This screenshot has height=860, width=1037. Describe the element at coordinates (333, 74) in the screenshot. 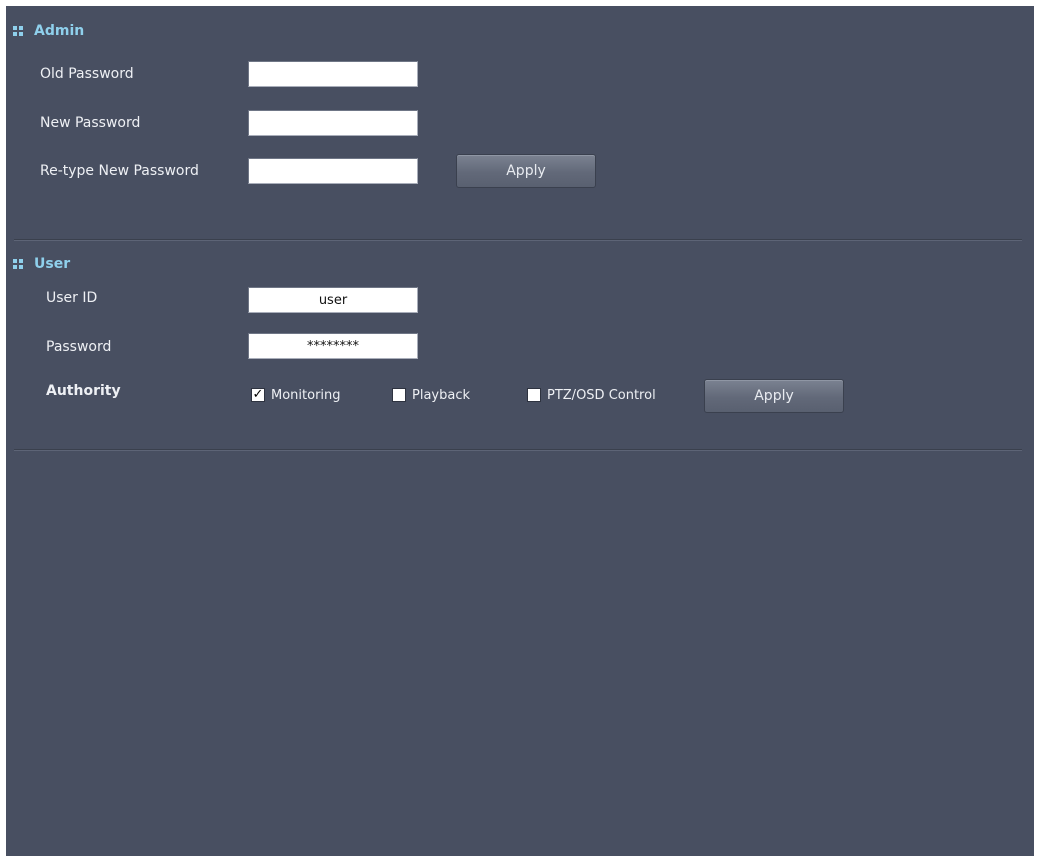

I see `old-password-input` at that location.